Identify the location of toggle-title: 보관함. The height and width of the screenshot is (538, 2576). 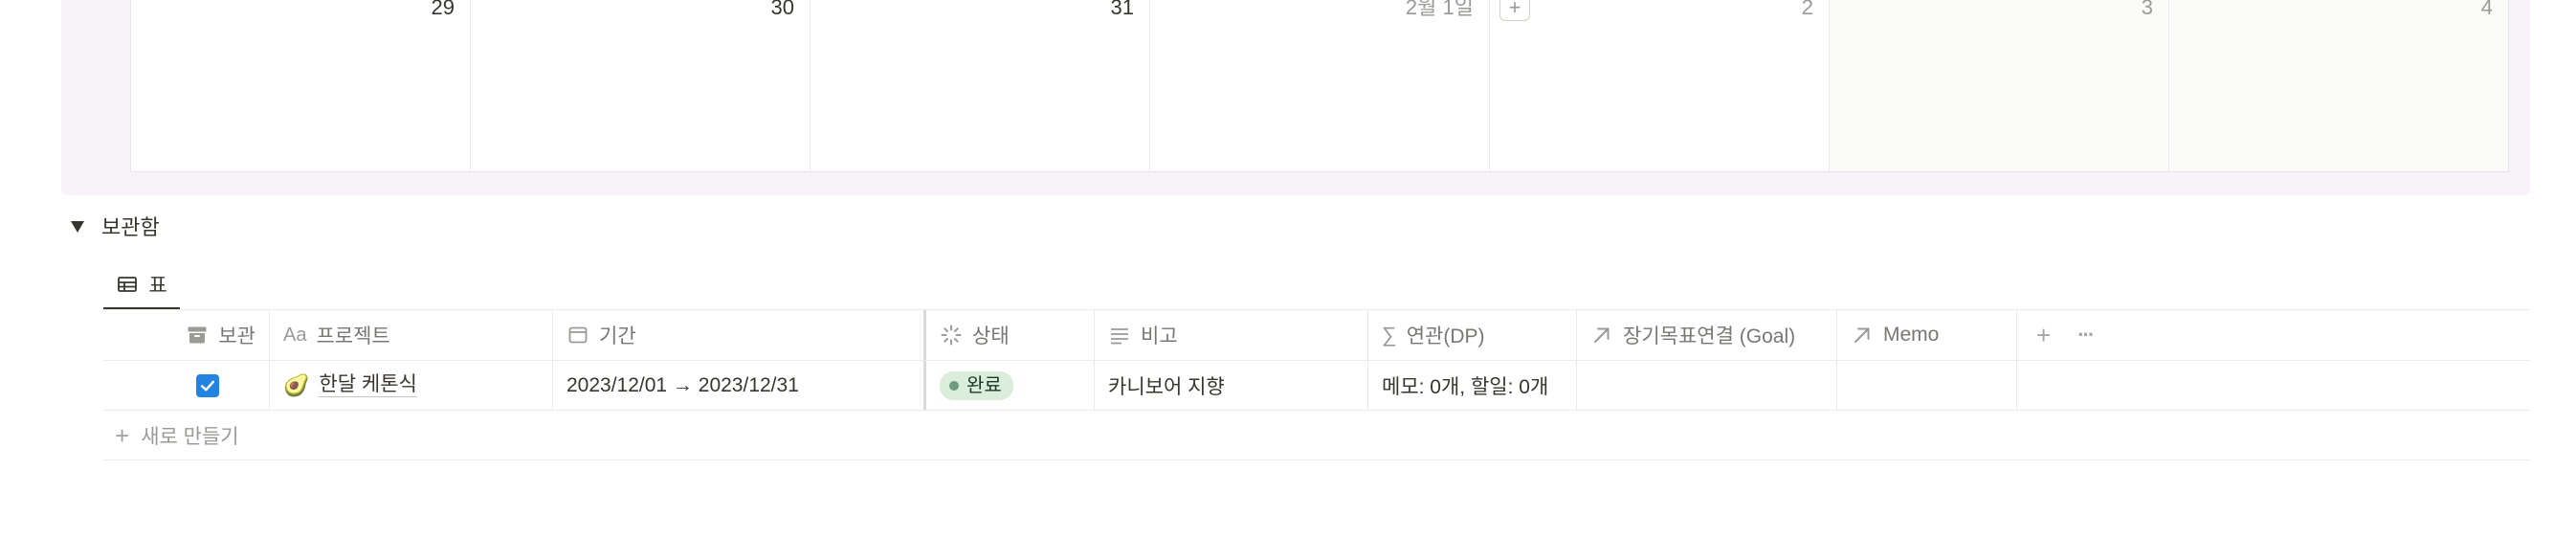
(130, 227).